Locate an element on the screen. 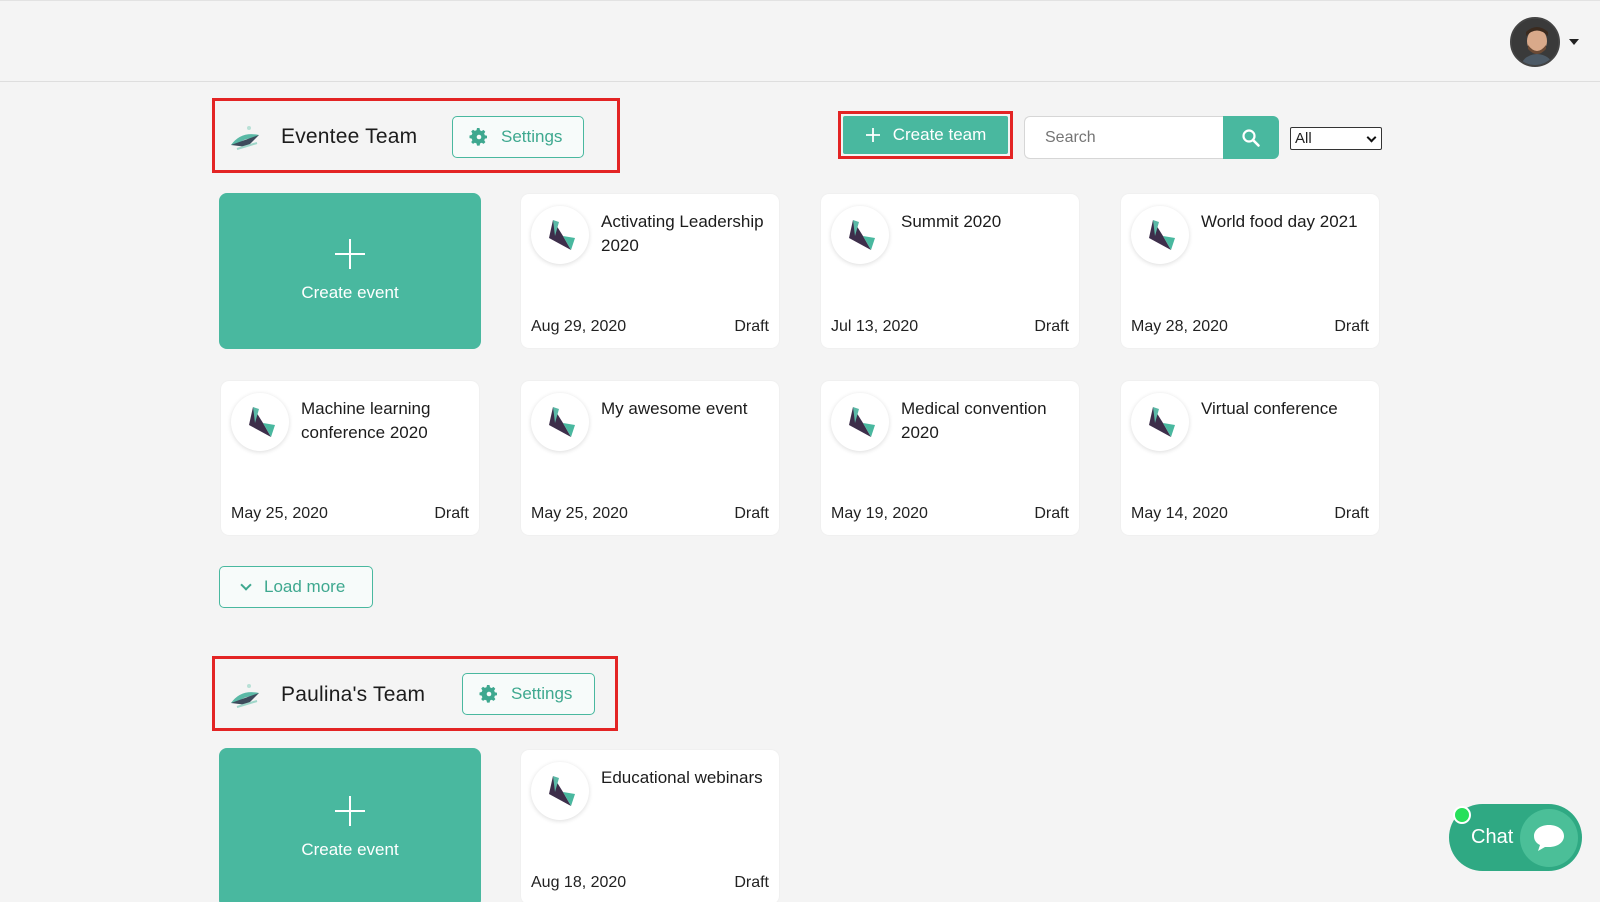  online-status-dot is located at coordinates (1462, 815).